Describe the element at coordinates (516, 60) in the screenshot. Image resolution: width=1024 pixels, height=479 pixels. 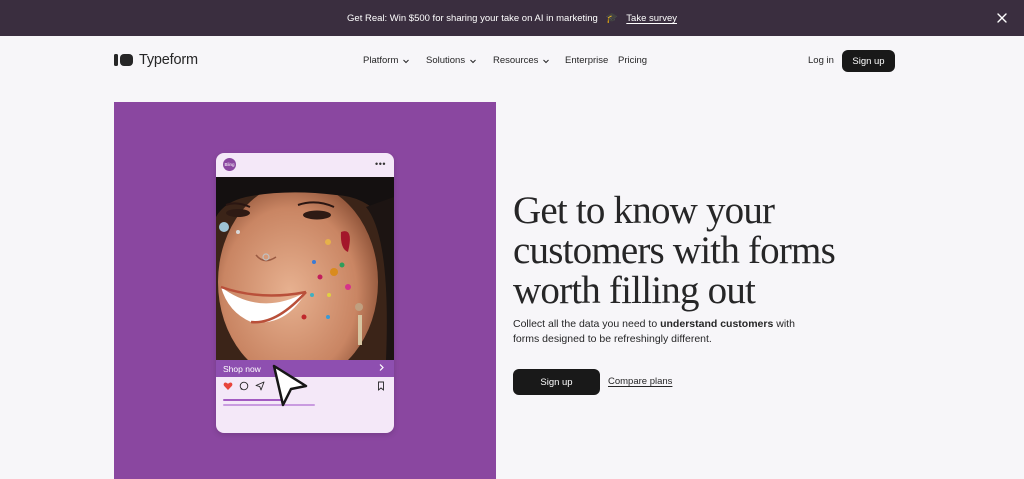
I see `nav-resources-label: Resources` at that location.